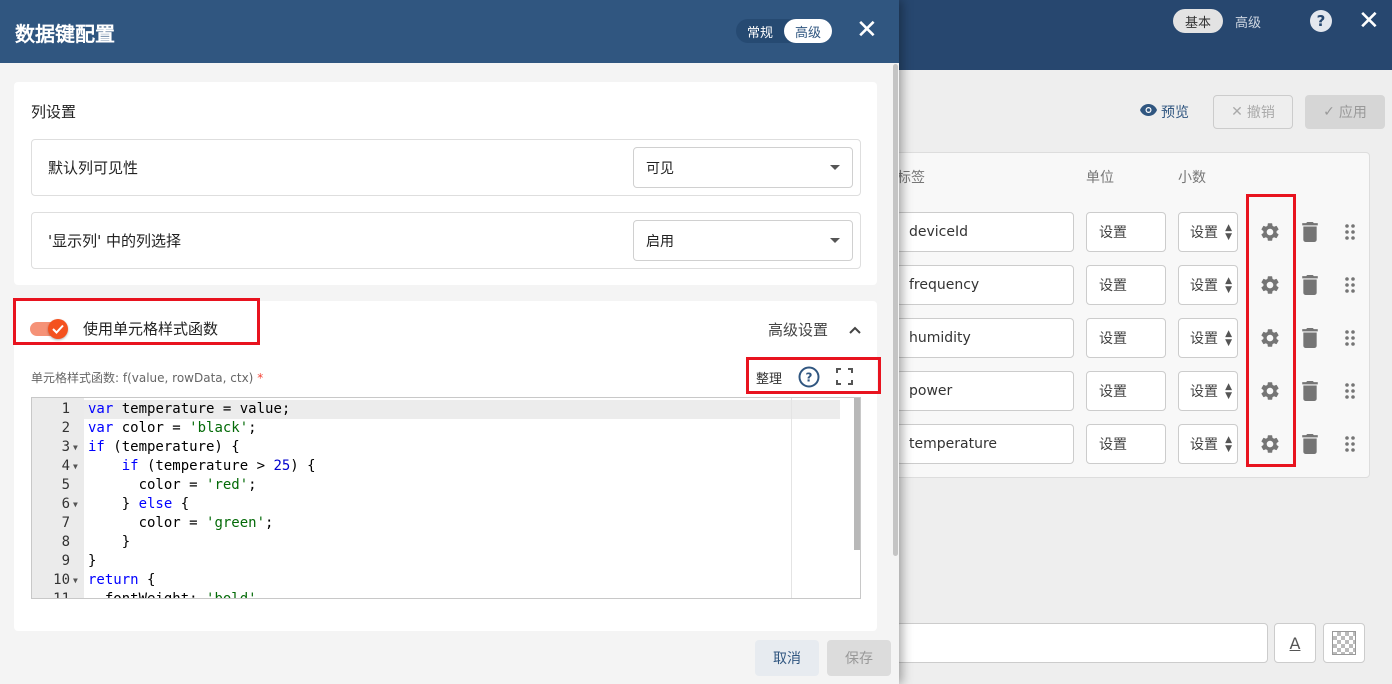 This screenshot has width=1392, height=684. What do you see at coordinates (177, 595) in the screenshot?
I see `code-text: fontWeight: 'bold',` at bounding box center [177, 595].